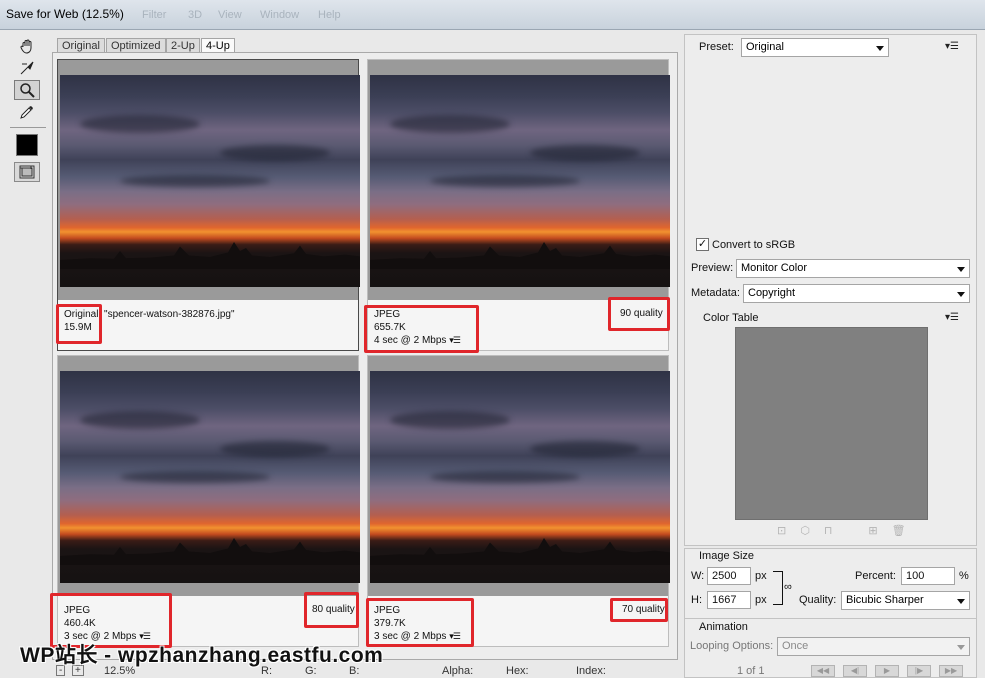 The image size is (985, 678). Describe the element at coordinates (818, 600) in the screenshot. I see `resample-quality-label: Quality:` at that location.